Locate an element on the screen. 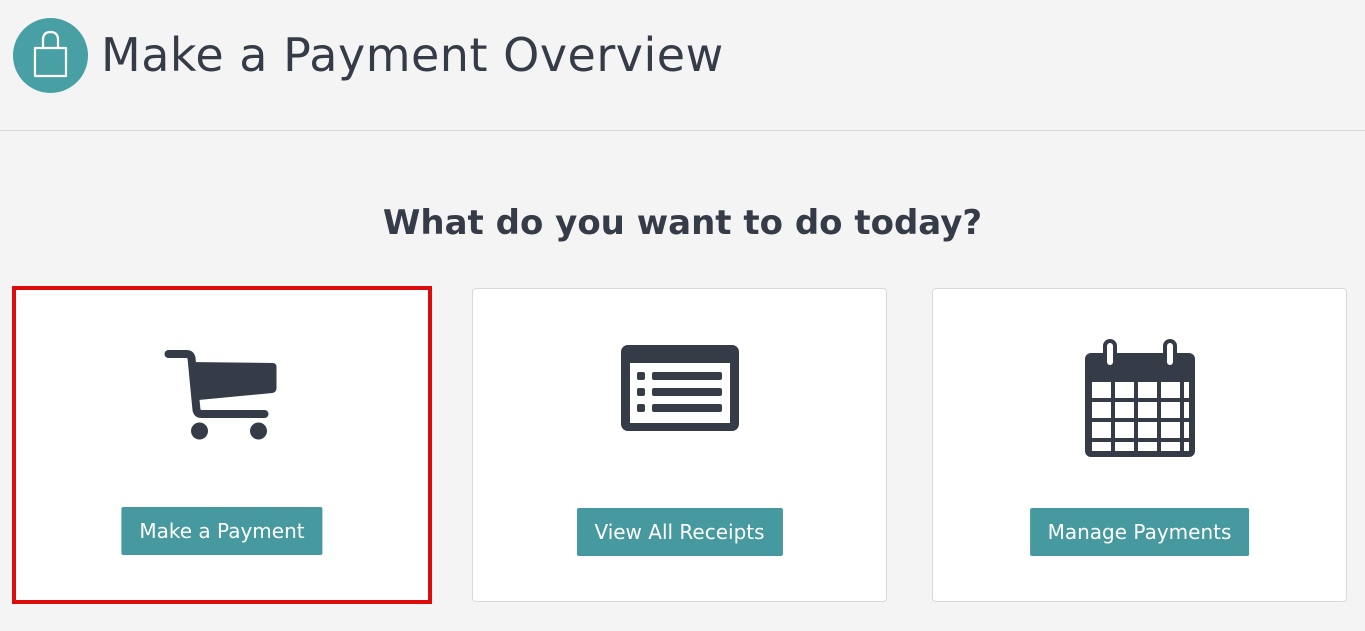  page-title: Make a Payment Overview is located at coordinates (412, 55).